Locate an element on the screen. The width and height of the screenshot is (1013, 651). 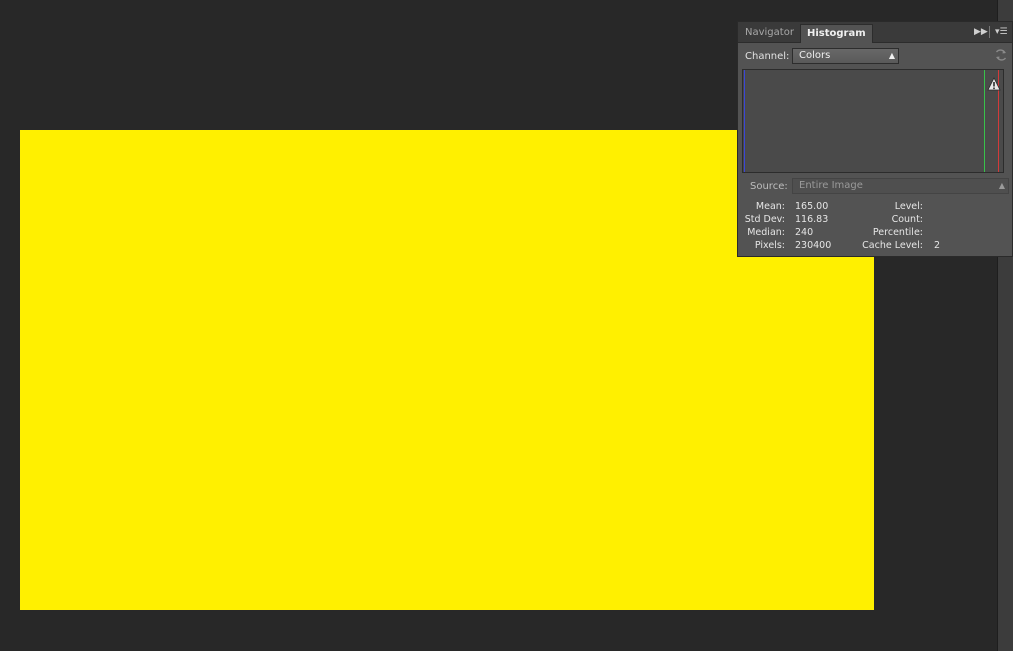
mean-value: 165.00 is located at coordinates (812, 206).